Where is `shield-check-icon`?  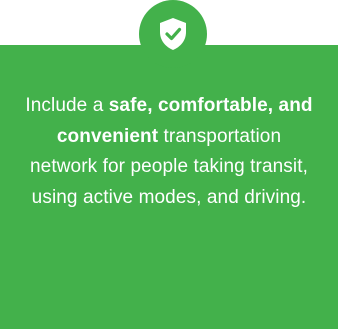 shield-check-icon is located at coordinates (173, 34).